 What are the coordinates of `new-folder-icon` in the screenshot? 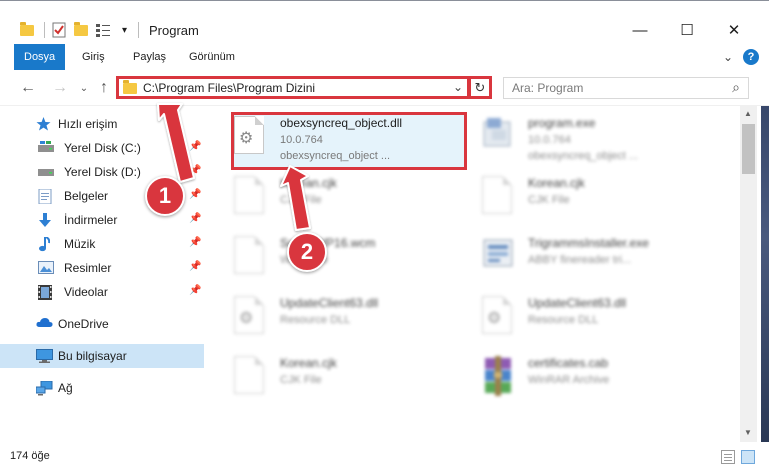 It's located at (81, 30).